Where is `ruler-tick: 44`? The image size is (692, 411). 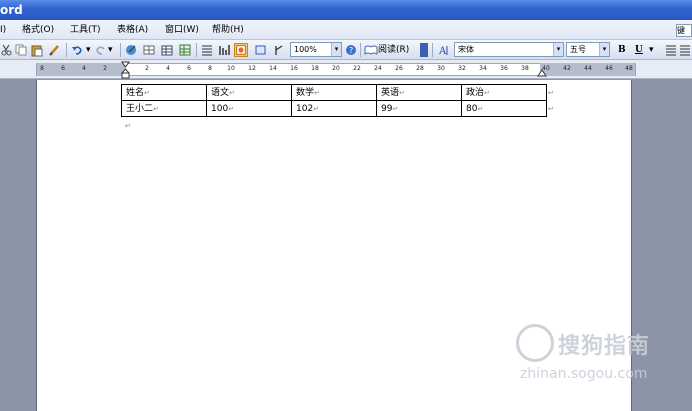 ruler-tick: 44 is located at coordinates (588, 68).